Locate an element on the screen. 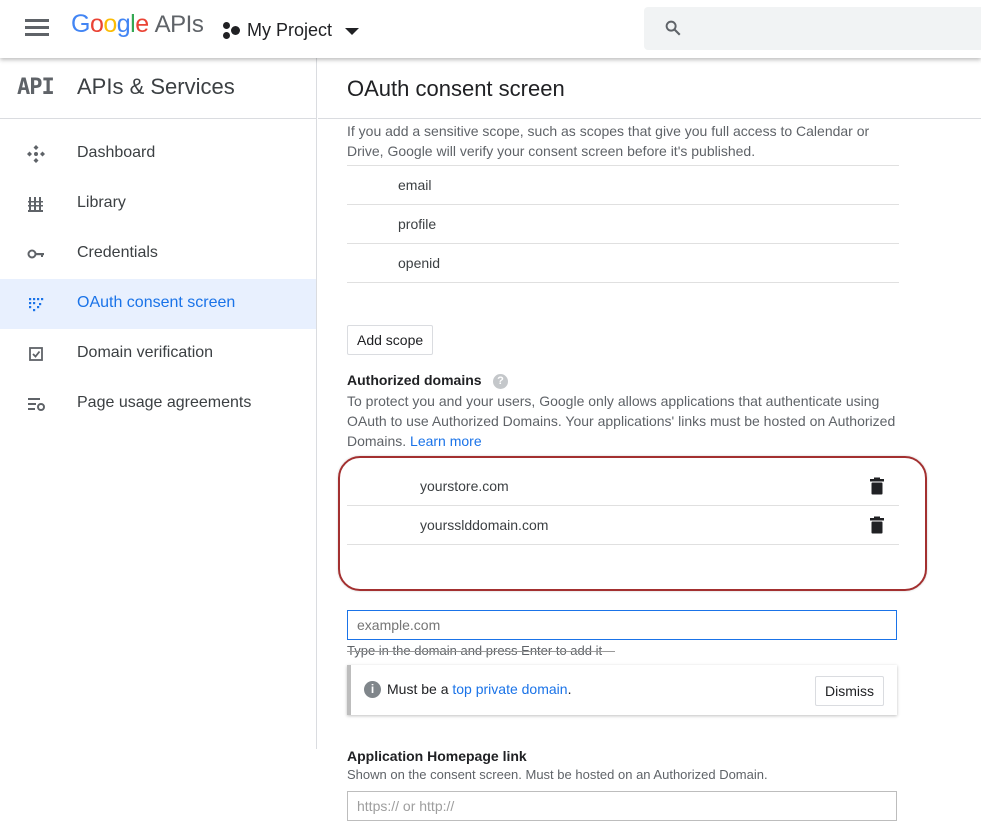  sidebar-item-dashboard: Dashboard is located at coordinates (158, 154).